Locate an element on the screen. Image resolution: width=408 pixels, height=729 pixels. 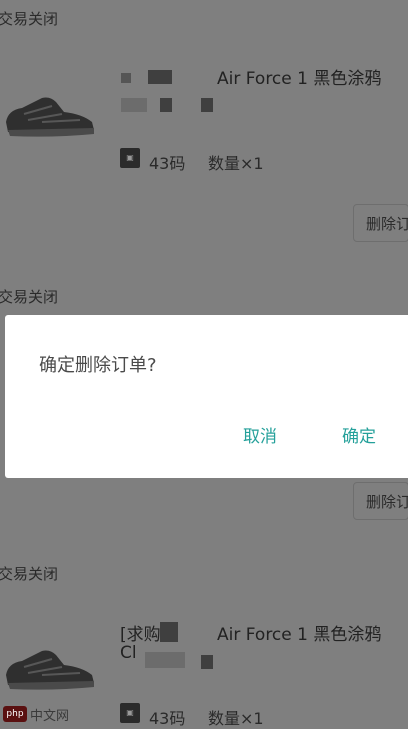
confirm-button: 确定 is located at coordinates (359, 434).